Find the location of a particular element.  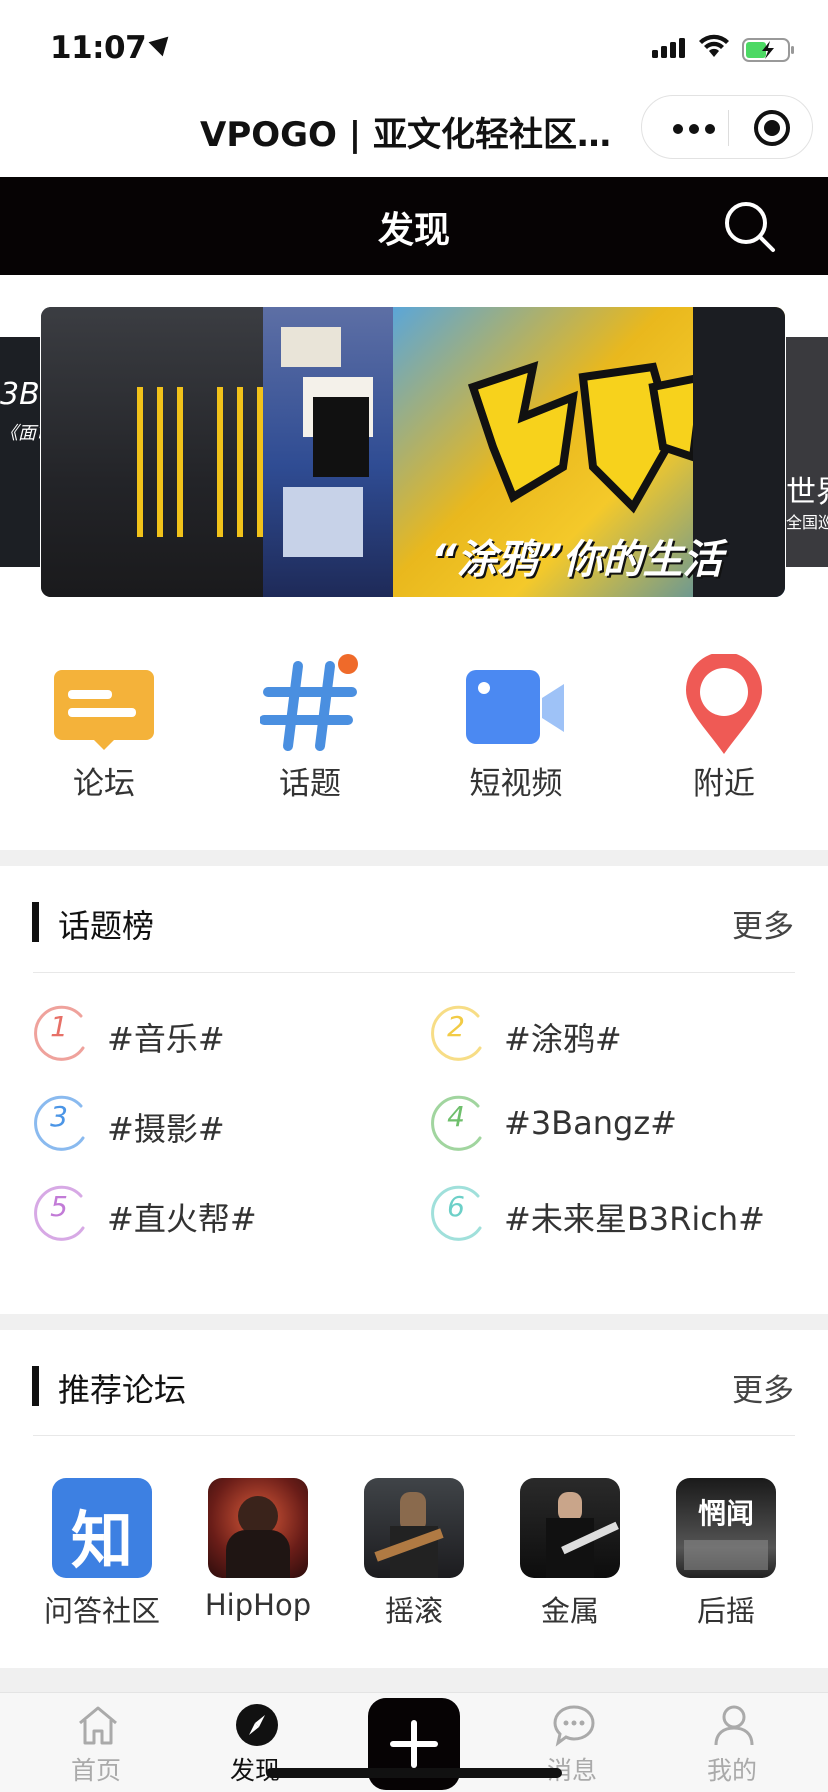

topic-item: 6 #未来星B3Rich# is located at coordinates (620, 1219).